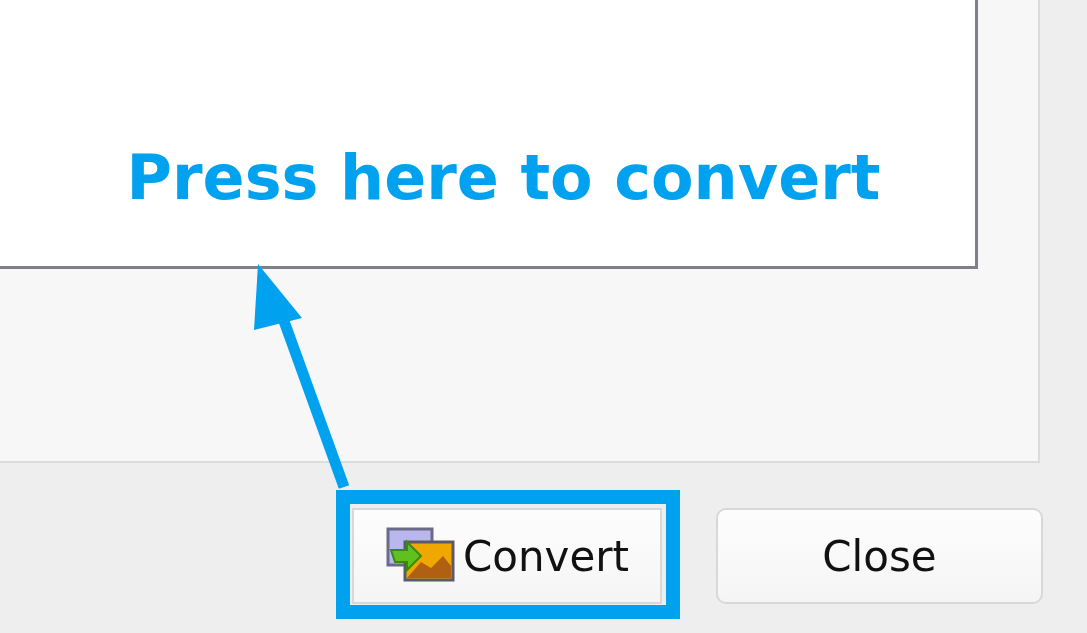 This screenshot has height=633, width=1087. I want to click on close-button: Close, so click(879, 556).